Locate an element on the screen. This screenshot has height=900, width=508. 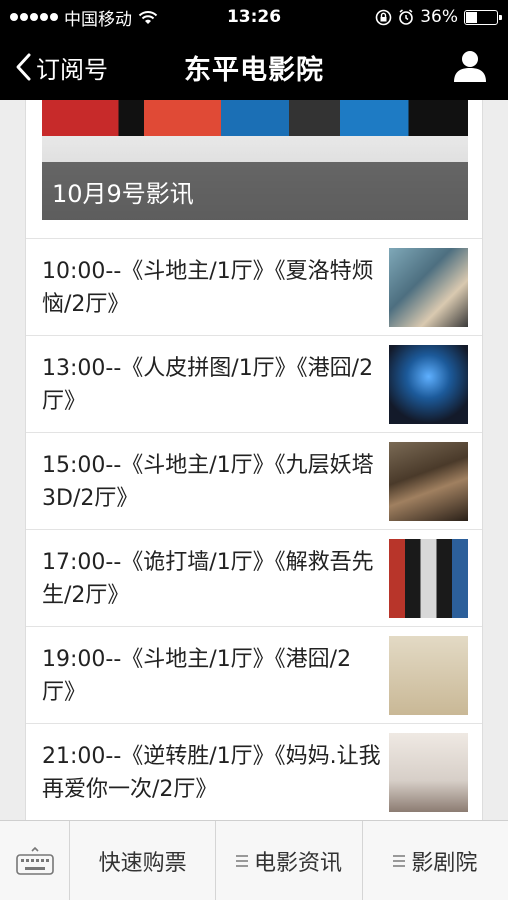
schedule-item-text: 13:00--《人皮拼图/1厅》《港囧/2厅》 is located at coordinates (208, 385).